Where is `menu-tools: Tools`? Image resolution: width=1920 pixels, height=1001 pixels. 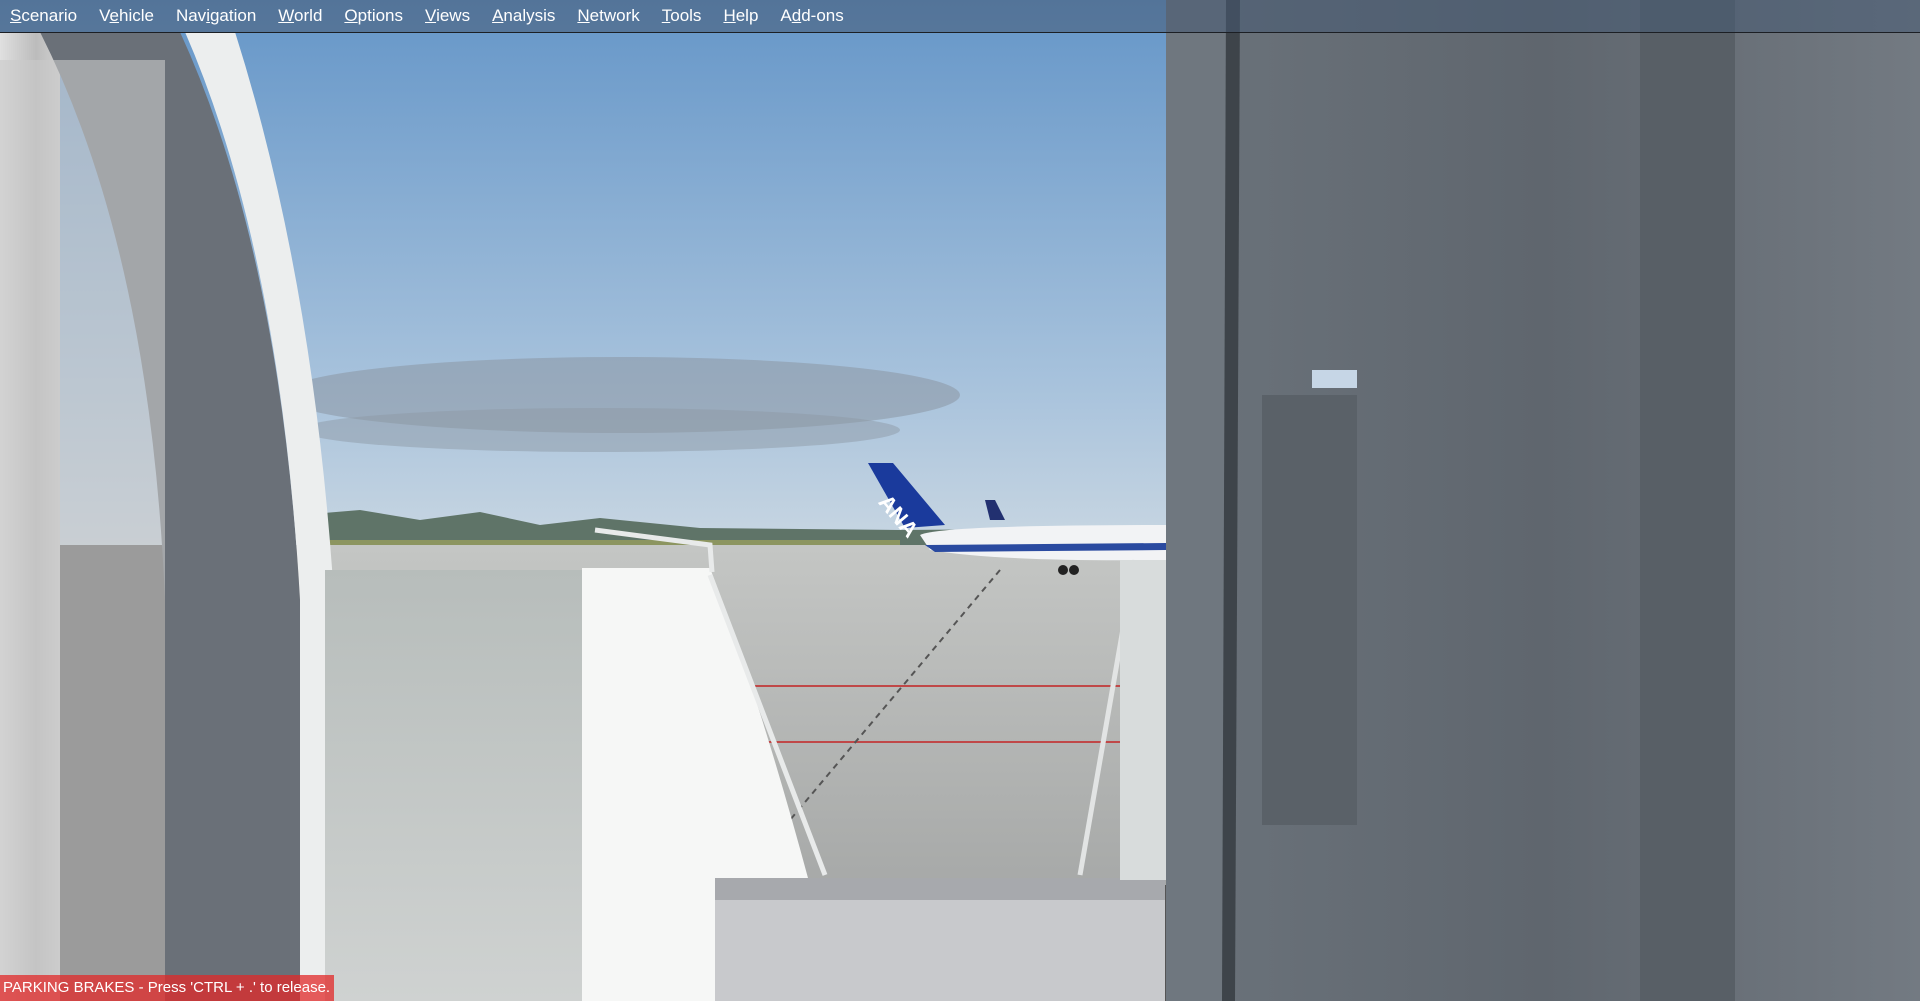
menu-tools: Tools is located at coordinates (682, 16).